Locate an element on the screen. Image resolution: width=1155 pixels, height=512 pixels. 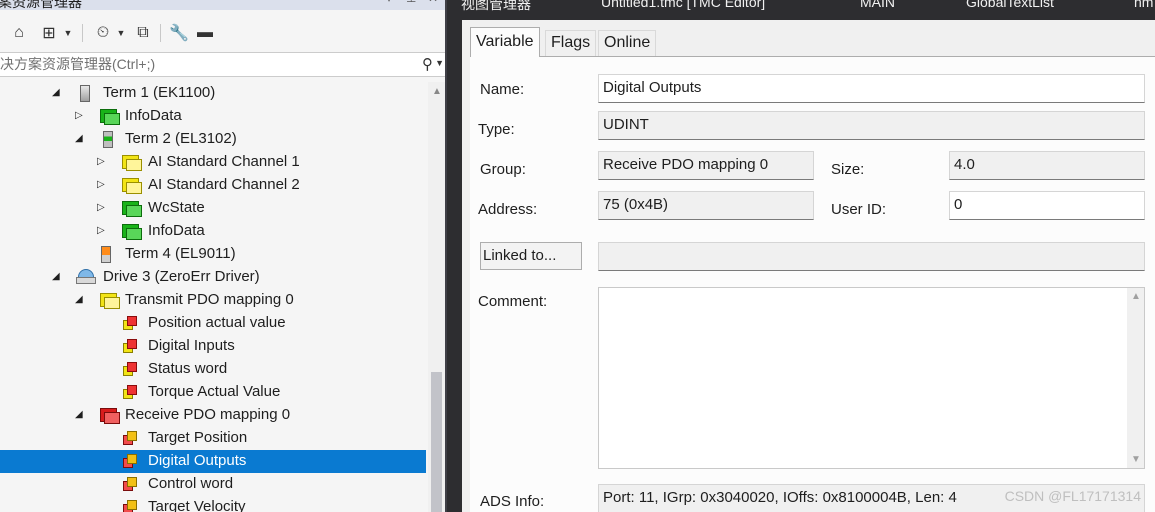
address-label: Address: is located at coordinates (508, 209).